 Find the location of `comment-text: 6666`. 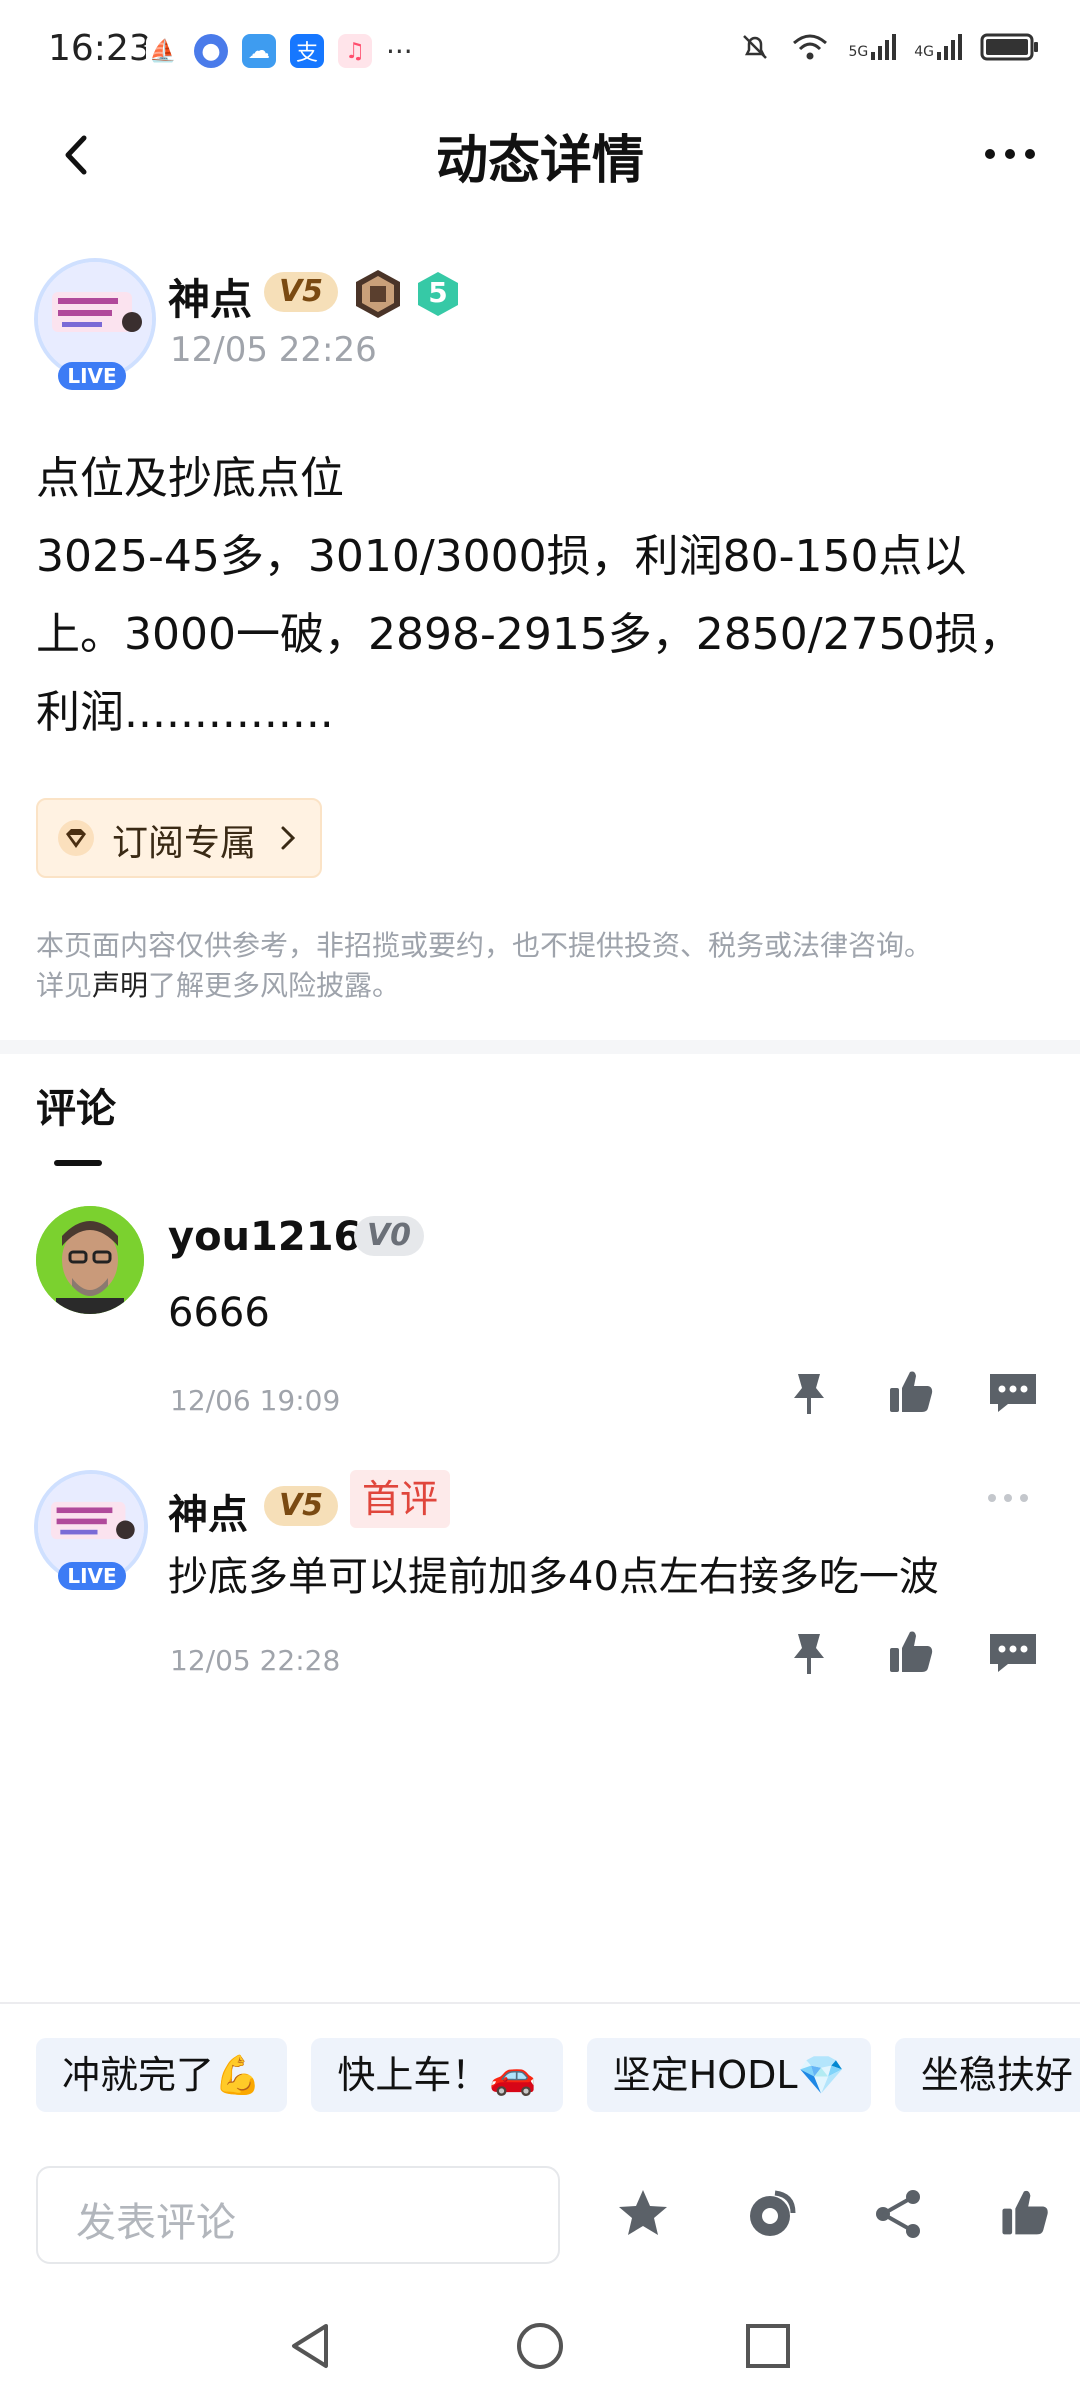

comment-text: 6666 is located at coordinates (219, 1313).